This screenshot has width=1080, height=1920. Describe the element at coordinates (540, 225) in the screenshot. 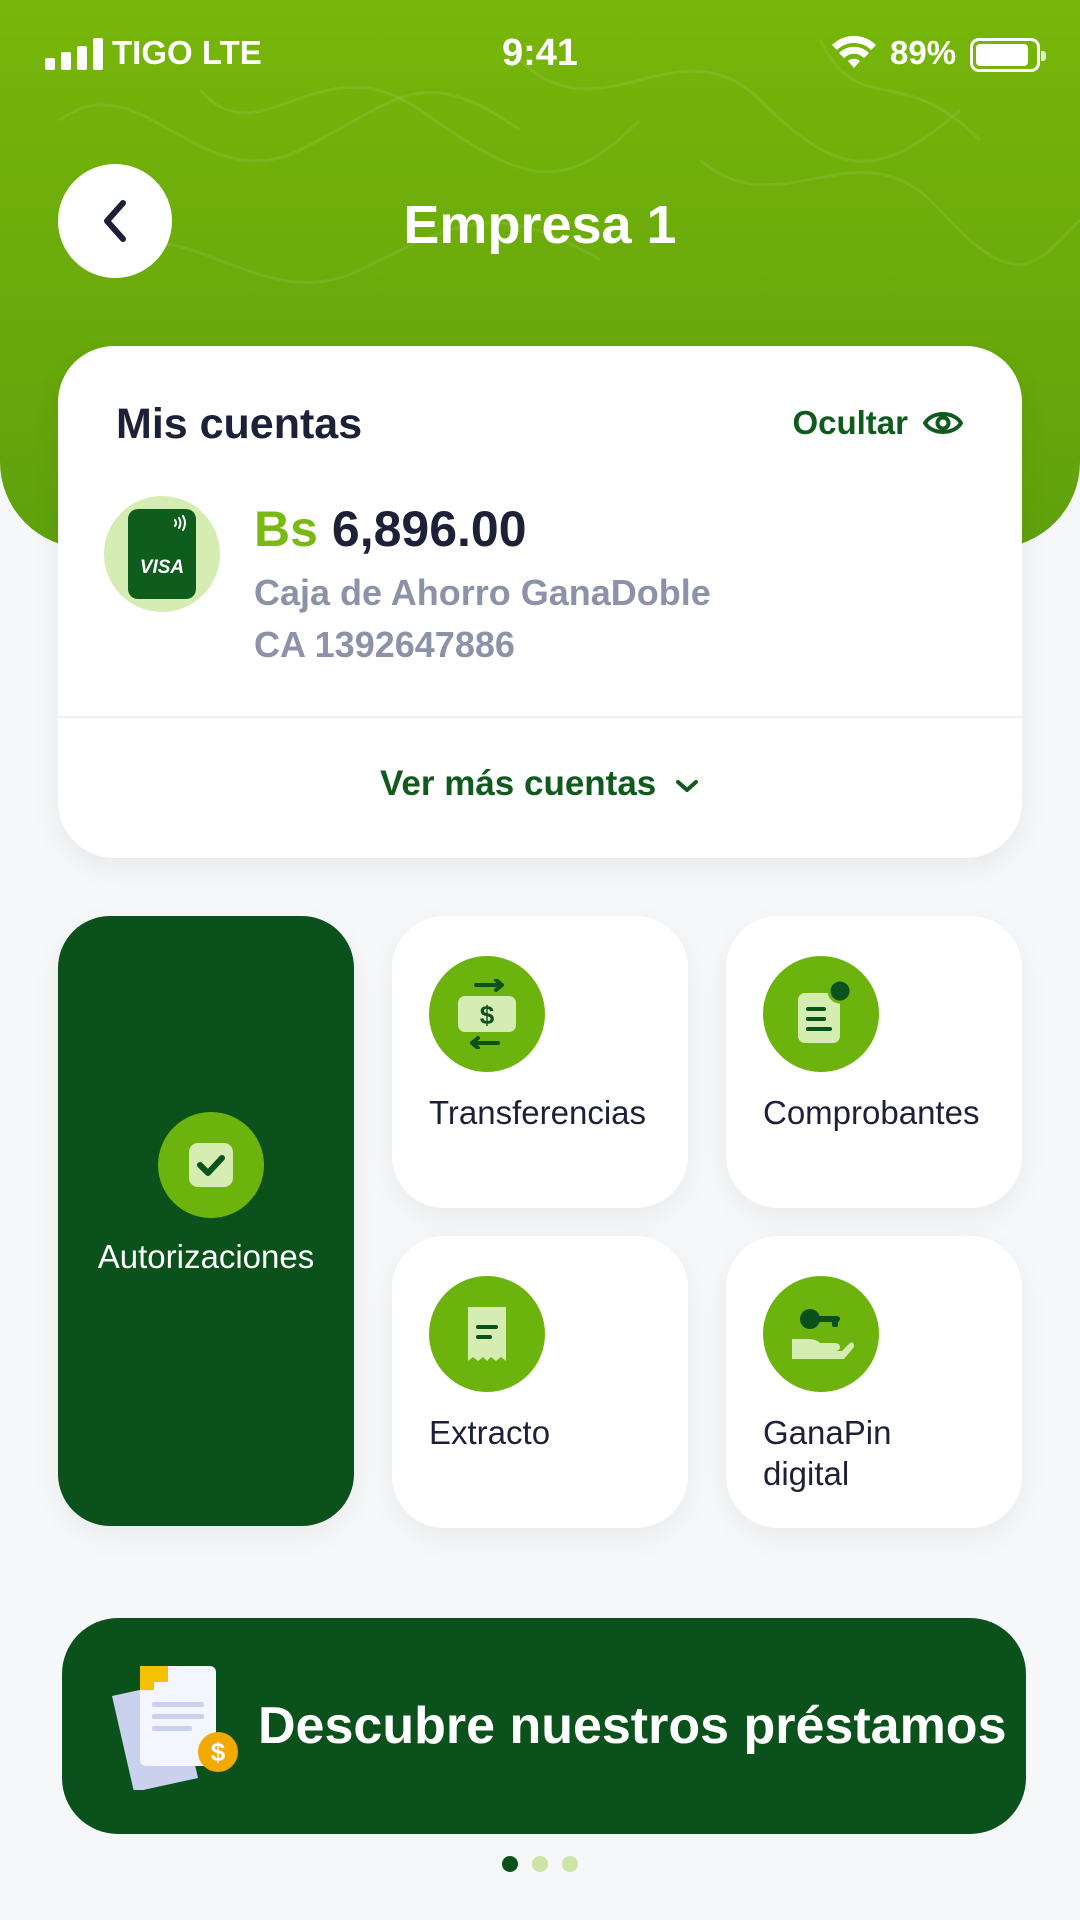

I see `page-title: Empresa 1` at that location.